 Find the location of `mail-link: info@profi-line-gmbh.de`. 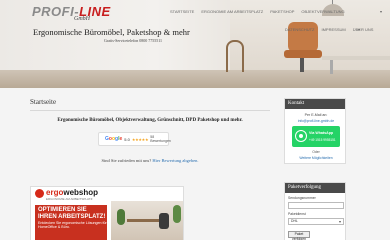

mail-link: info@profi-line-gmbh.de is located at coordinates (316, 121).